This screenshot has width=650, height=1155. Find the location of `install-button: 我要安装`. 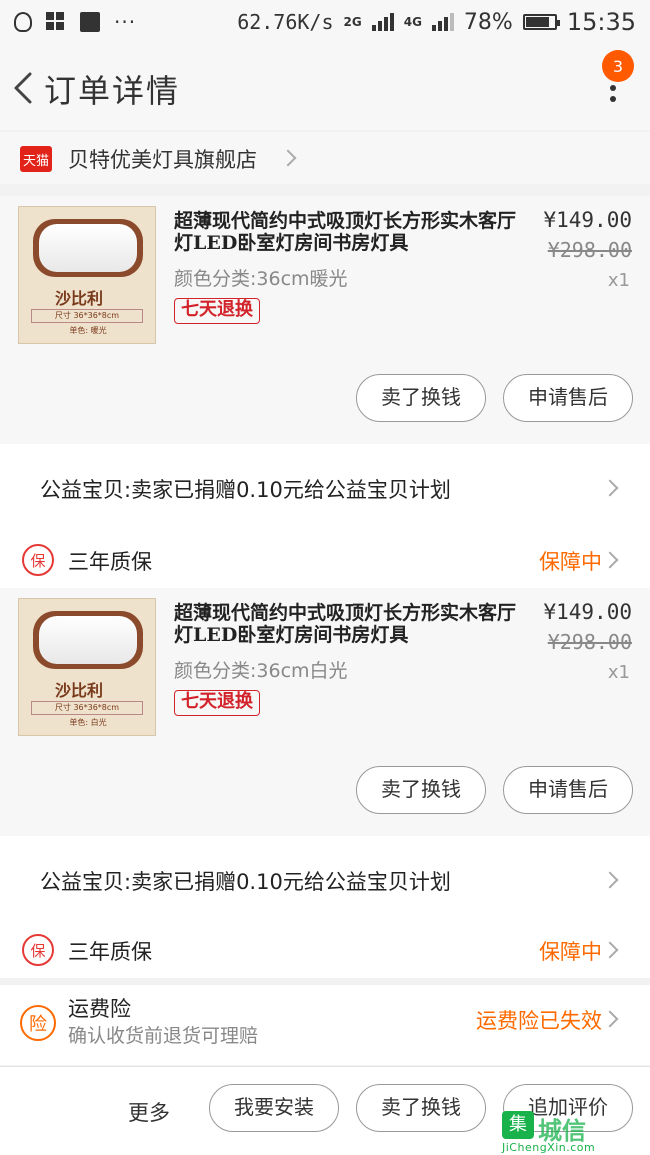

install-button: 我要安装 is located at coordinates (274, 1108).